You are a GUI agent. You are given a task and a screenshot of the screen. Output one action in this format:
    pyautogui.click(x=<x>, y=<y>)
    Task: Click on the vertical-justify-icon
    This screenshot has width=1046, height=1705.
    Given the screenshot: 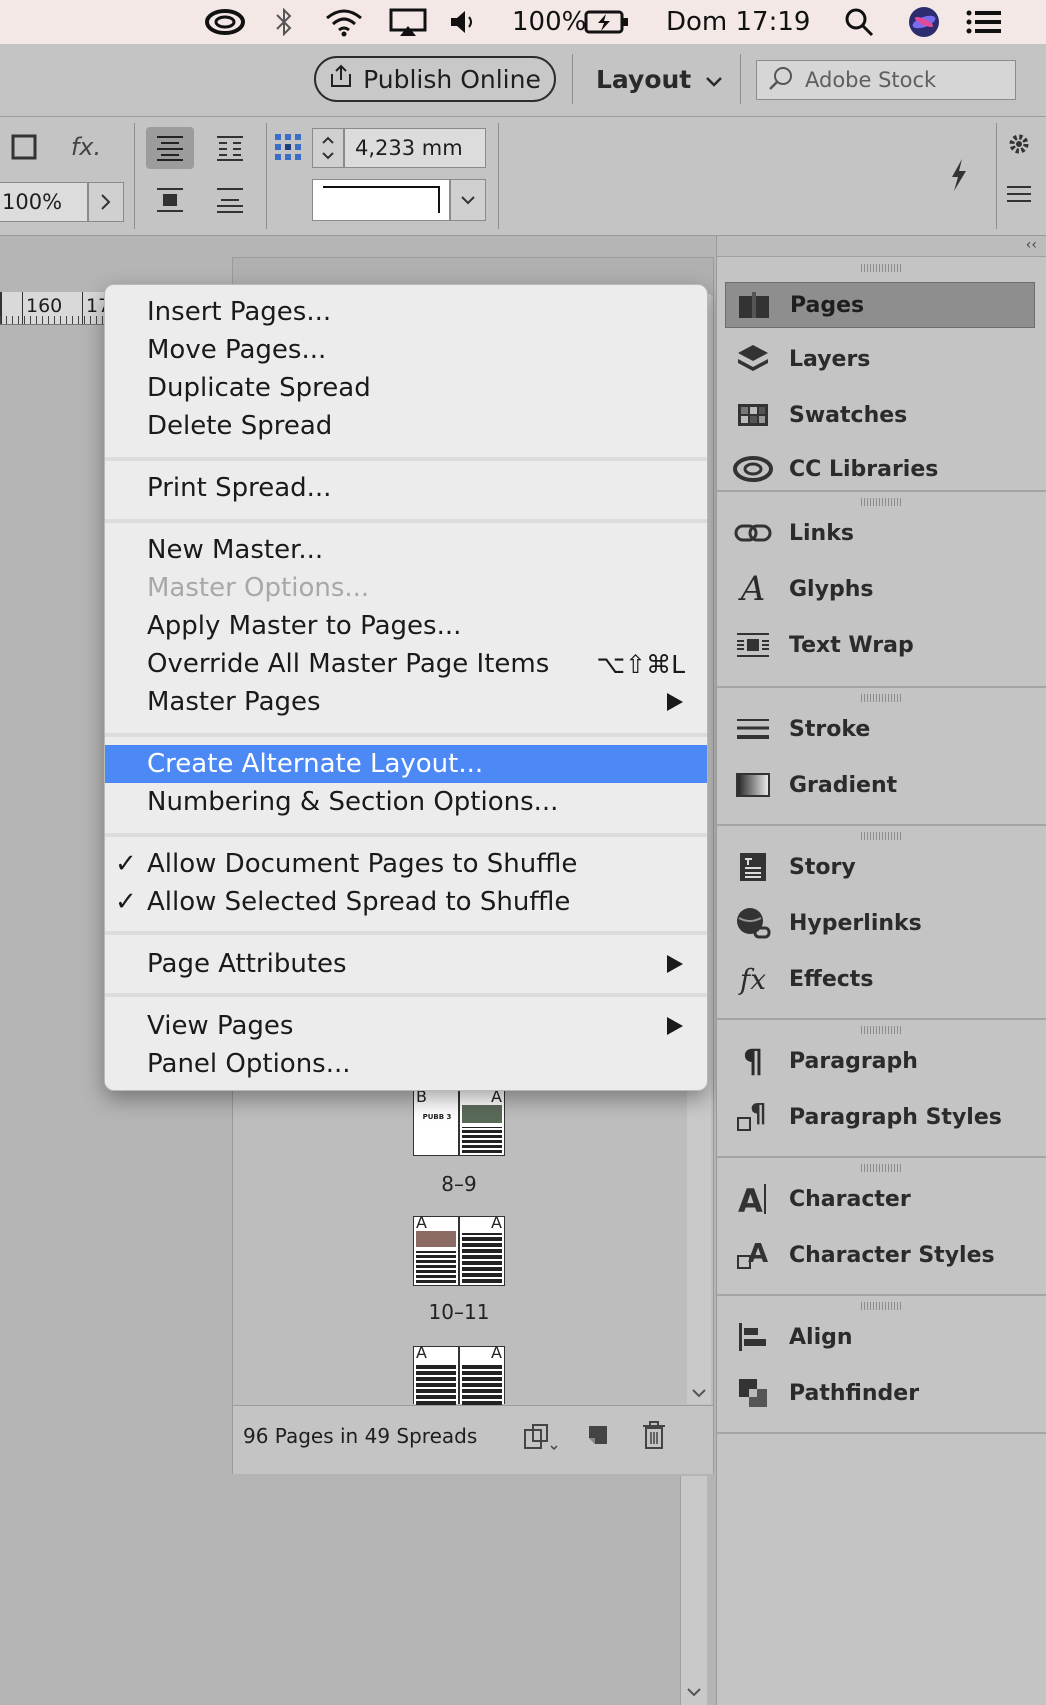 What is the action you would take?
    pyautogui.click(x=170, y=200)
    